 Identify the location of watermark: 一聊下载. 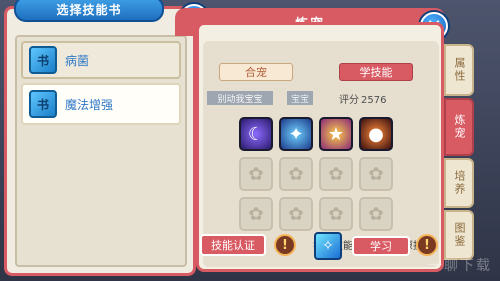
(460, 266).